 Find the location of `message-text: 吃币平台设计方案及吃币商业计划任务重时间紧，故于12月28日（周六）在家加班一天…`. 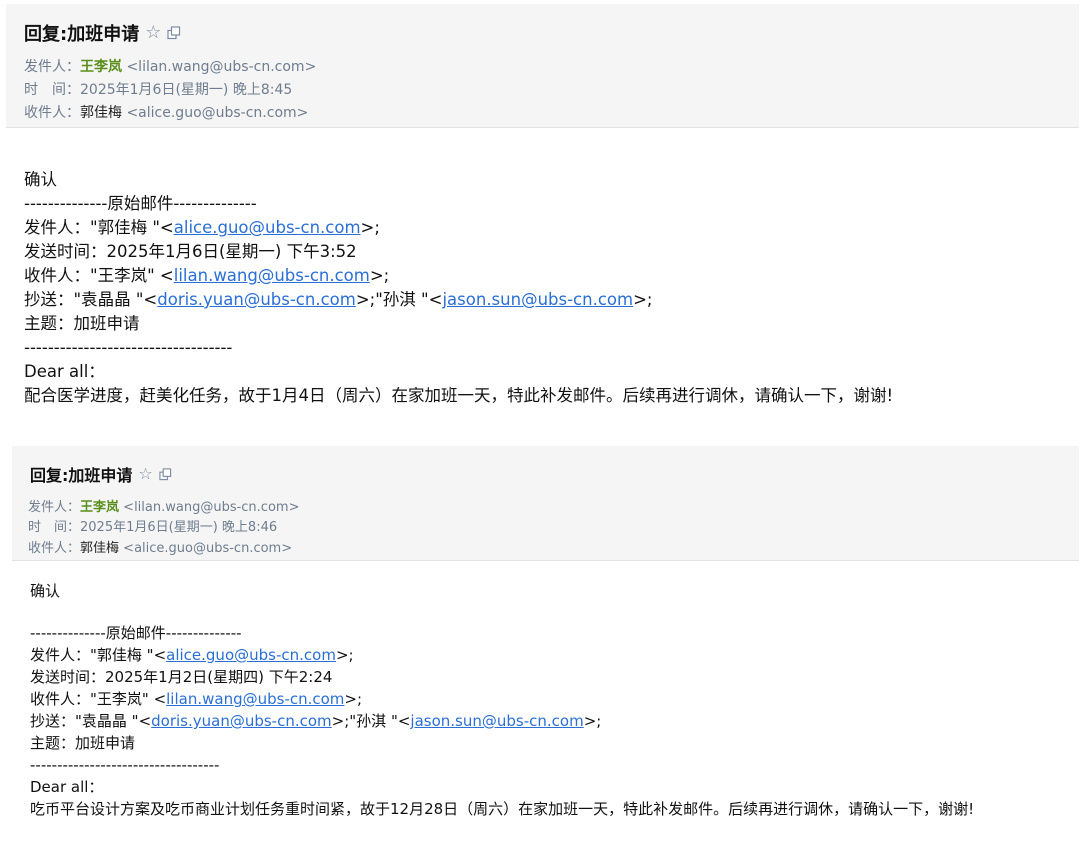

message-text: 吃币平台设计方案及吃币商业计划任务重时间紧，故于12月28日（周六）在家加班一天… is located at coordinates (502, 809).